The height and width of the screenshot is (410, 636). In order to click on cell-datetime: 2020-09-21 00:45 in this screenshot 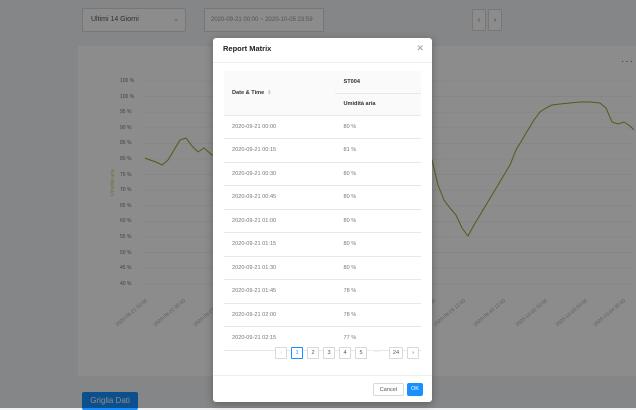, I will do `click(280, 197)`.